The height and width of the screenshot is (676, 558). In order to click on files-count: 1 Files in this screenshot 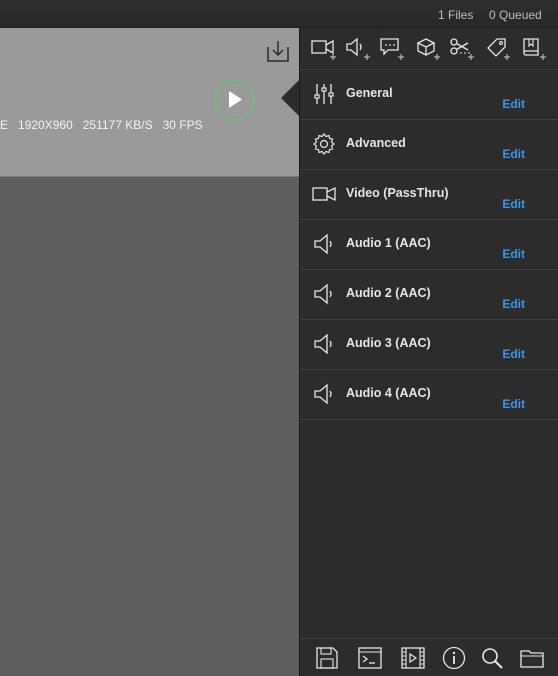, I will do `click(456, 15)`.